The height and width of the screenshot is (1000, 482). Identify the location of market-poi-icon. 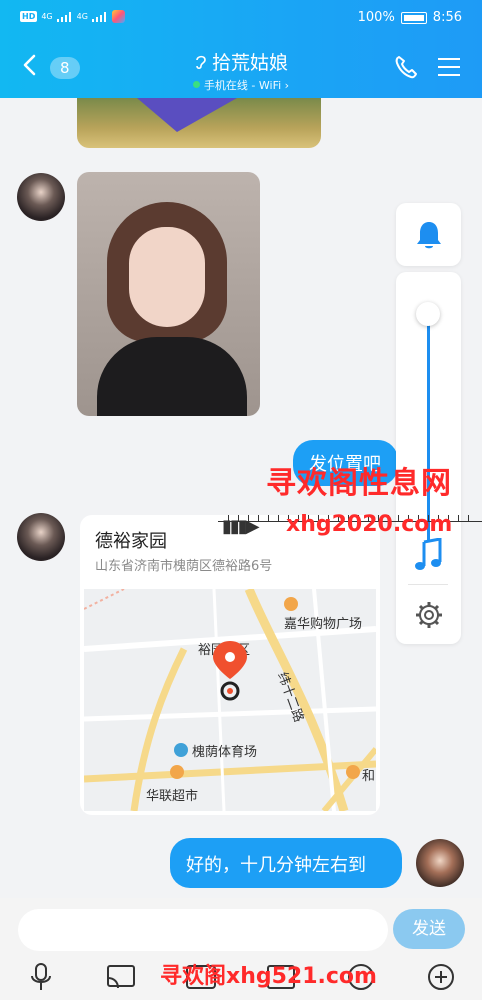
(177, 772).